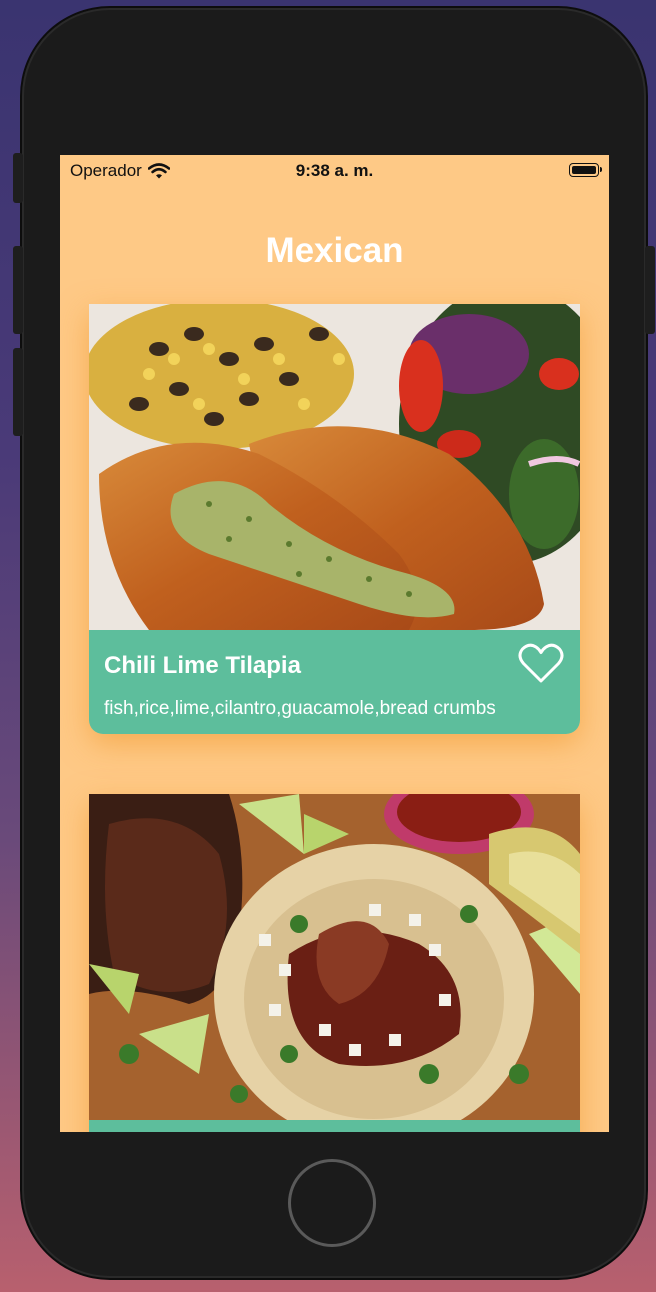 The width and height of the screenshot is (656, 1292). What do you see at coordinates (650, 290) in the screenshot?
I see `power-button` at bounding box center [650, 290].